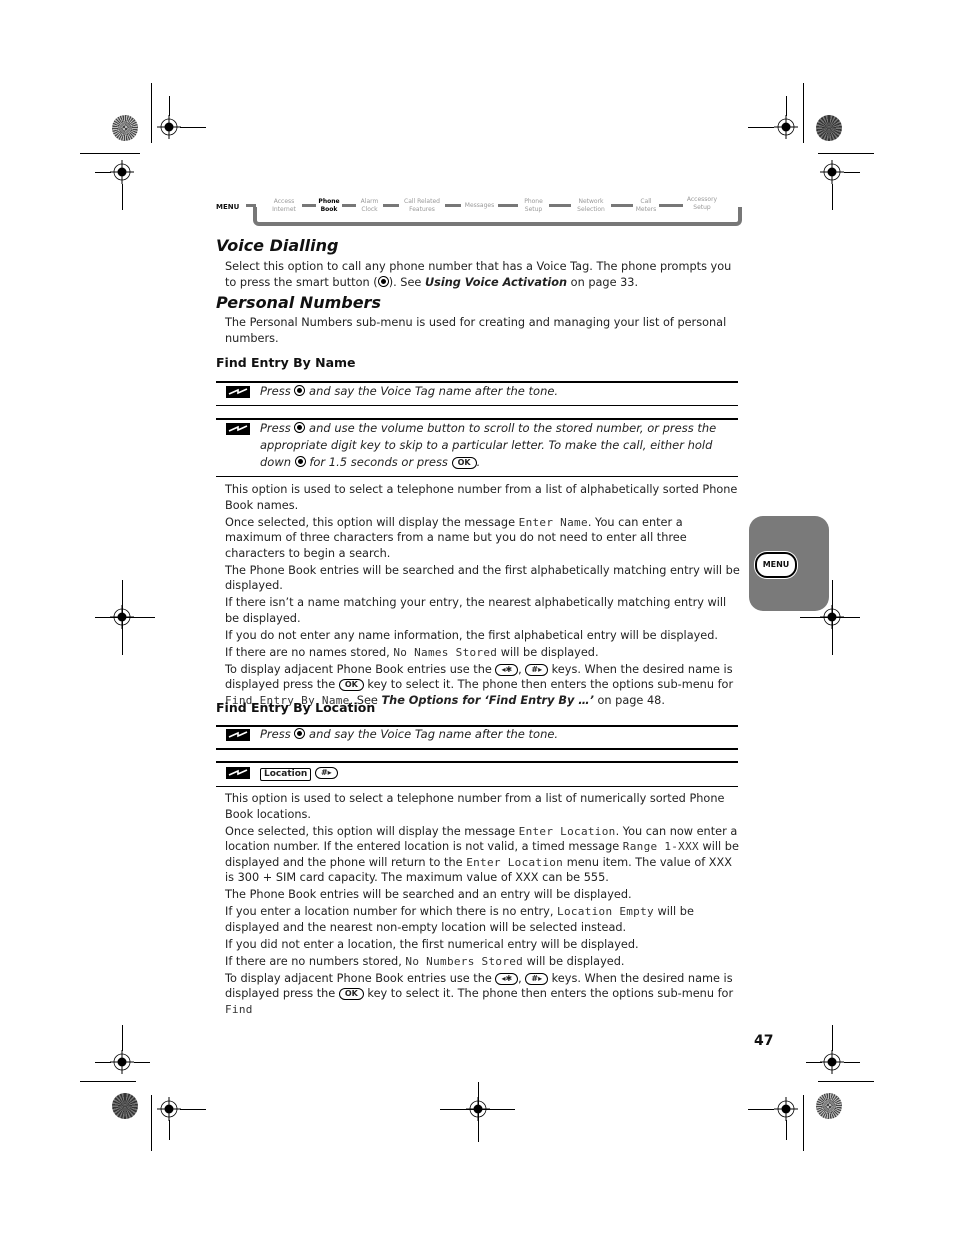 The image size is (954, 1235). What do you see at coordinates (776, 565) in the screenshot?
I see `menu-button-icon: MENU` at bounding box center [776, 565].